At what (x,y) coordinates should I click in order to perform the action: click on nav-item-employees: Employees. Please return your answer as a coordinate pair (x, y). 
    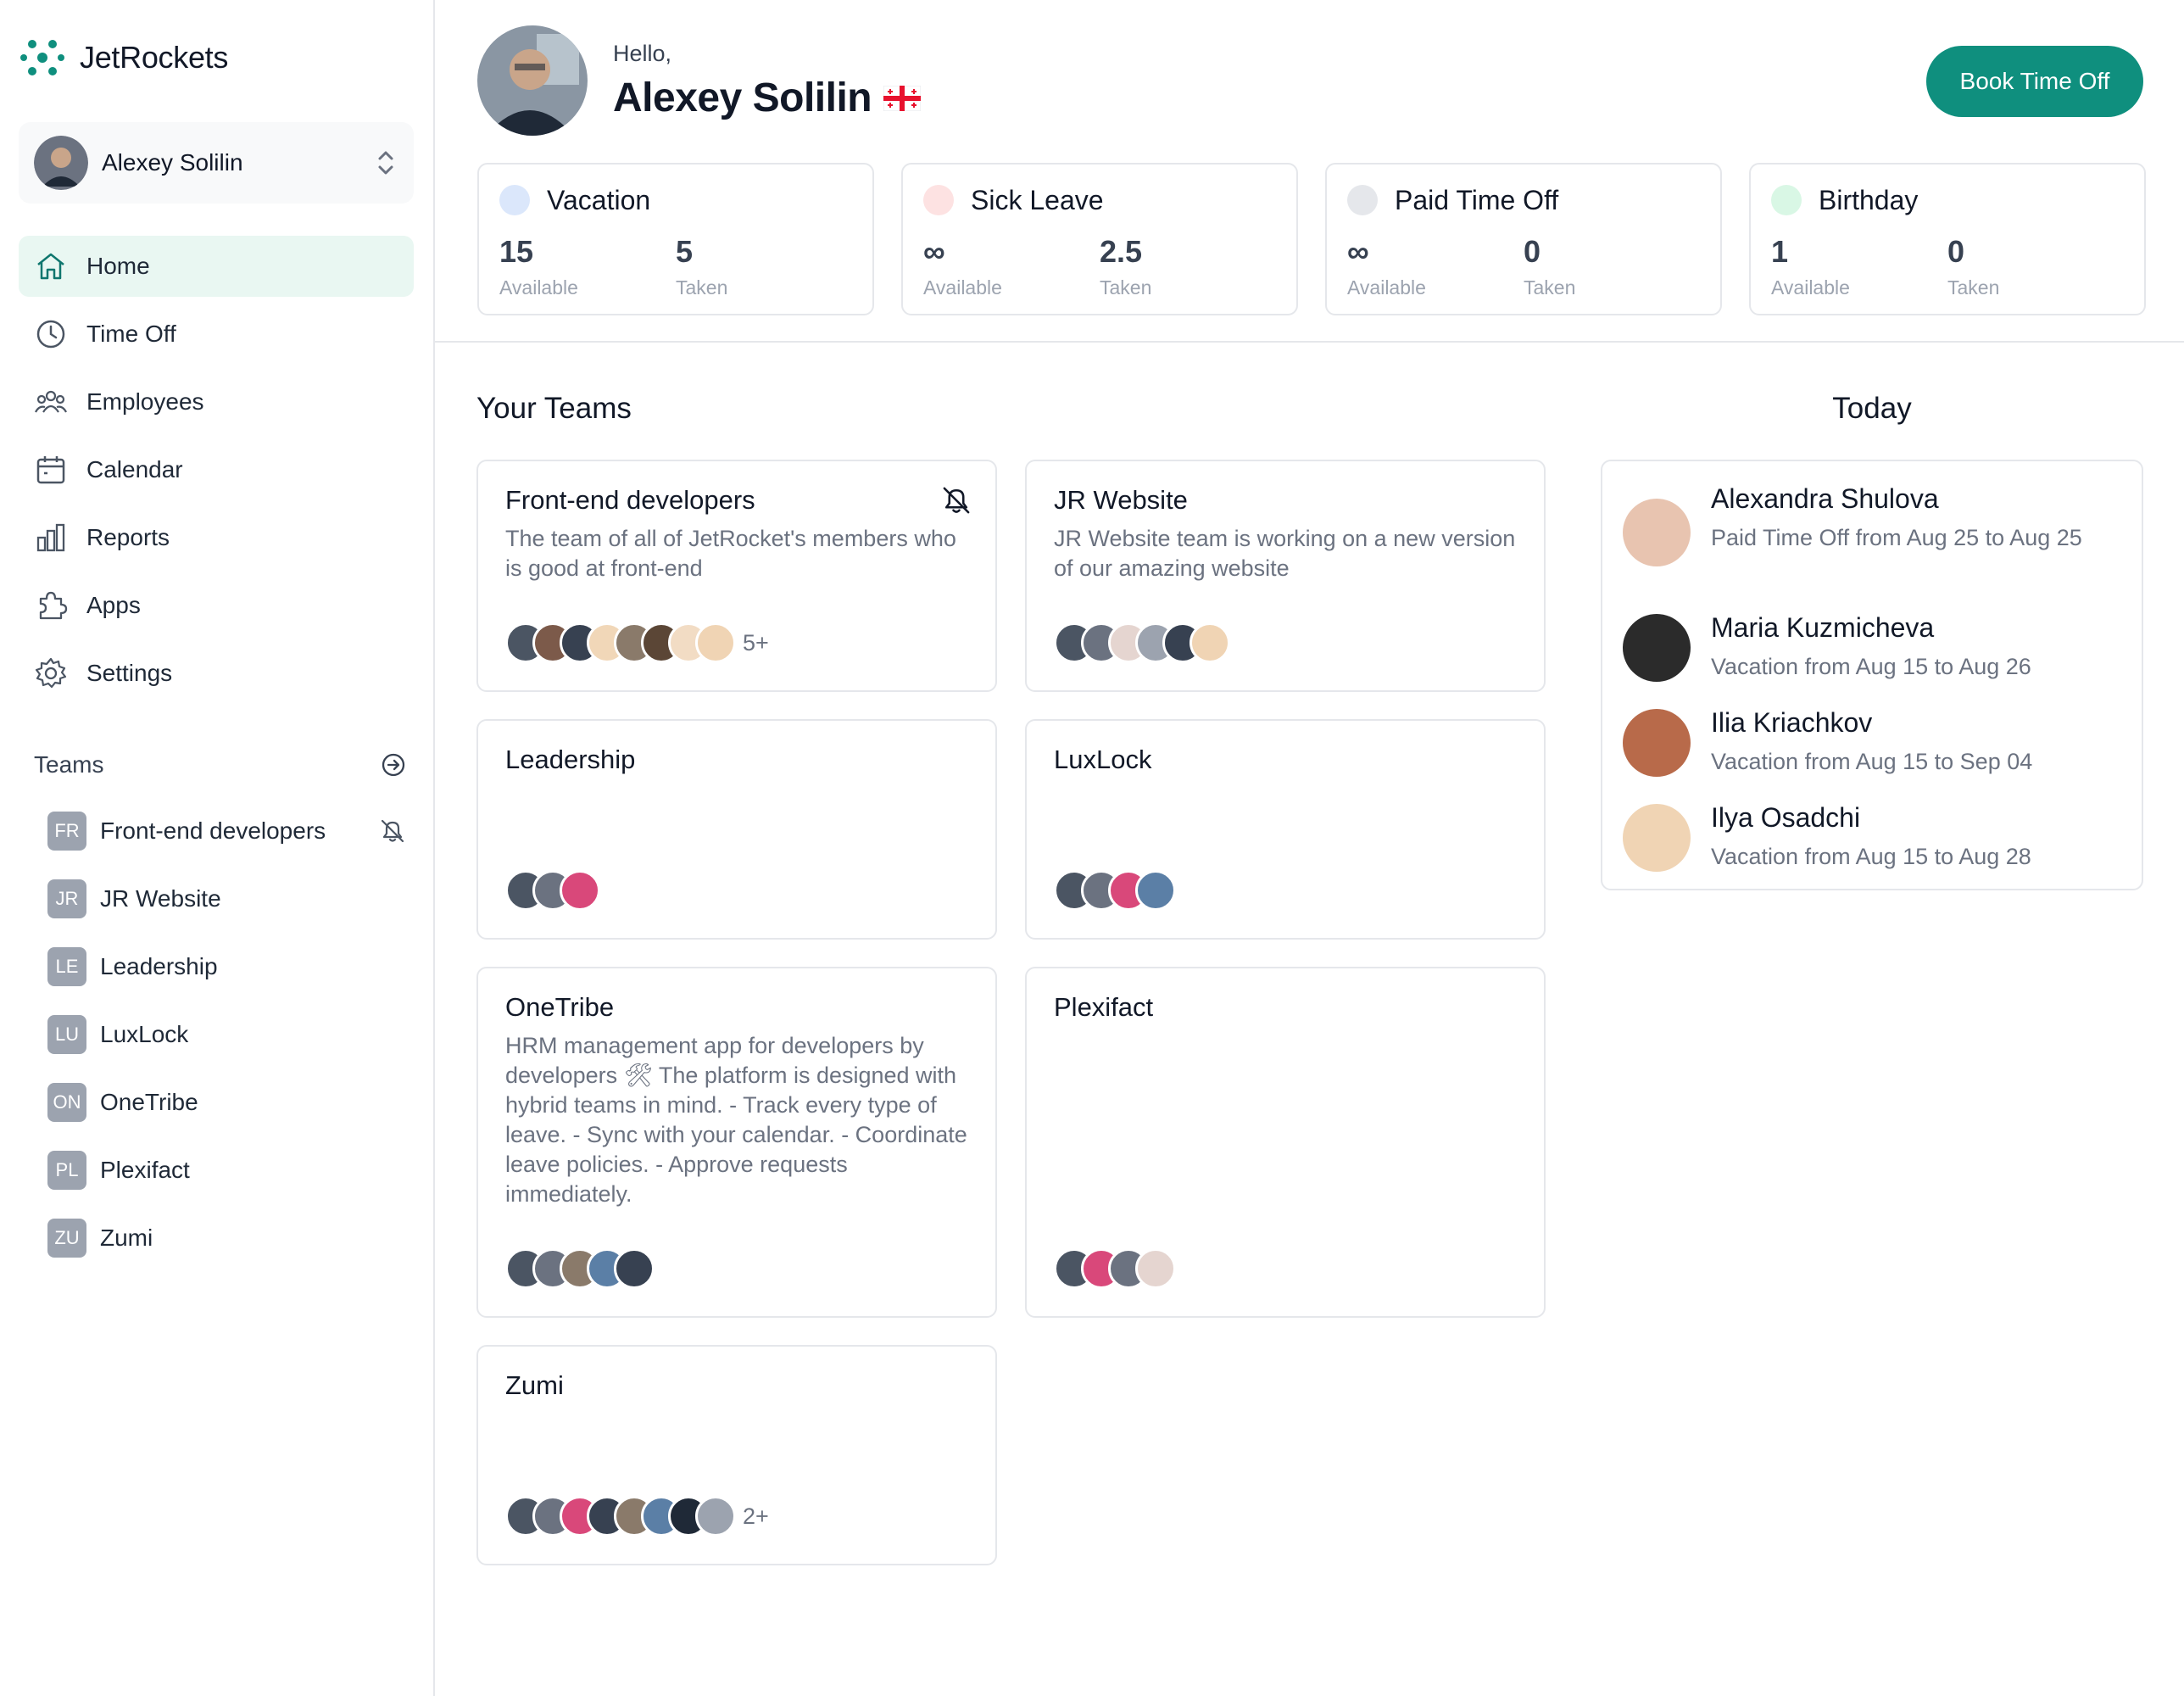
    Looking at the image, I should click on (216, 401).